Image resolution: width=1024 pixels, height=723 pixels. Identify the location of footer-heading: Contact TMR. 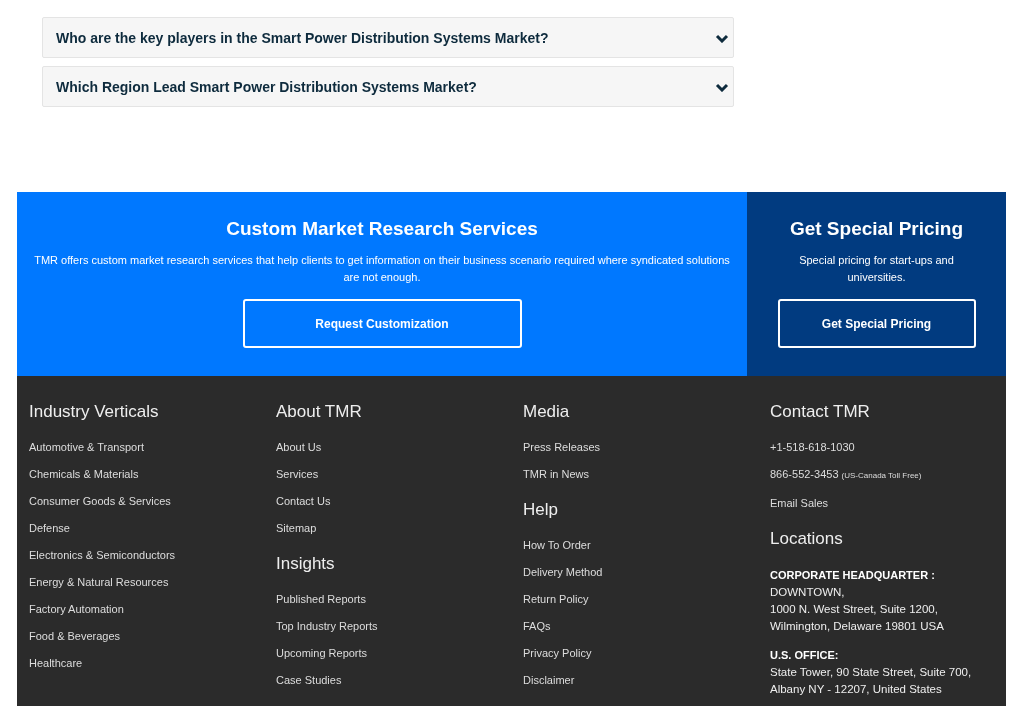
(820, 412).